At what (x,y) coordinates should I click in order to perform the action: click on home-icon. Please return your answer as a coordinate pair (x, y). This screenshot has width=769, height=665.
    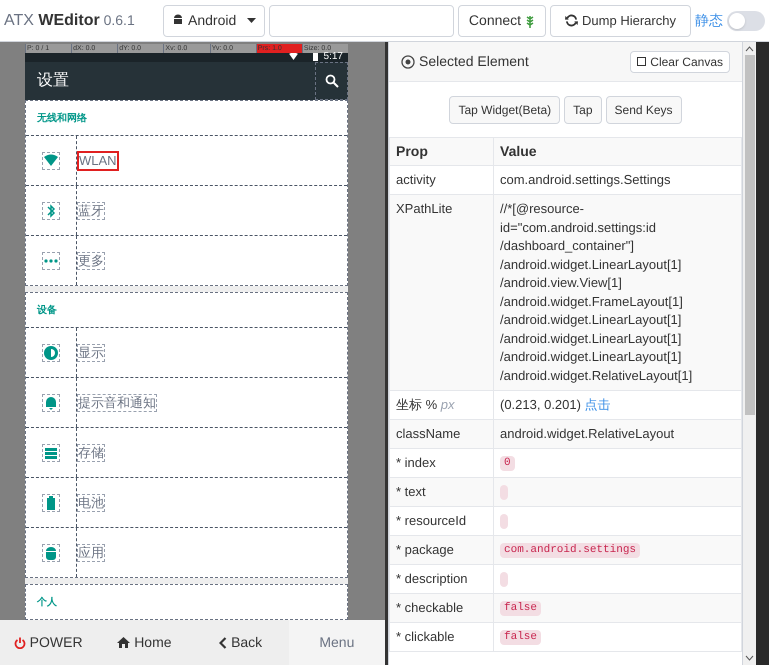
    Looking at the image, I should click on (123, 642).